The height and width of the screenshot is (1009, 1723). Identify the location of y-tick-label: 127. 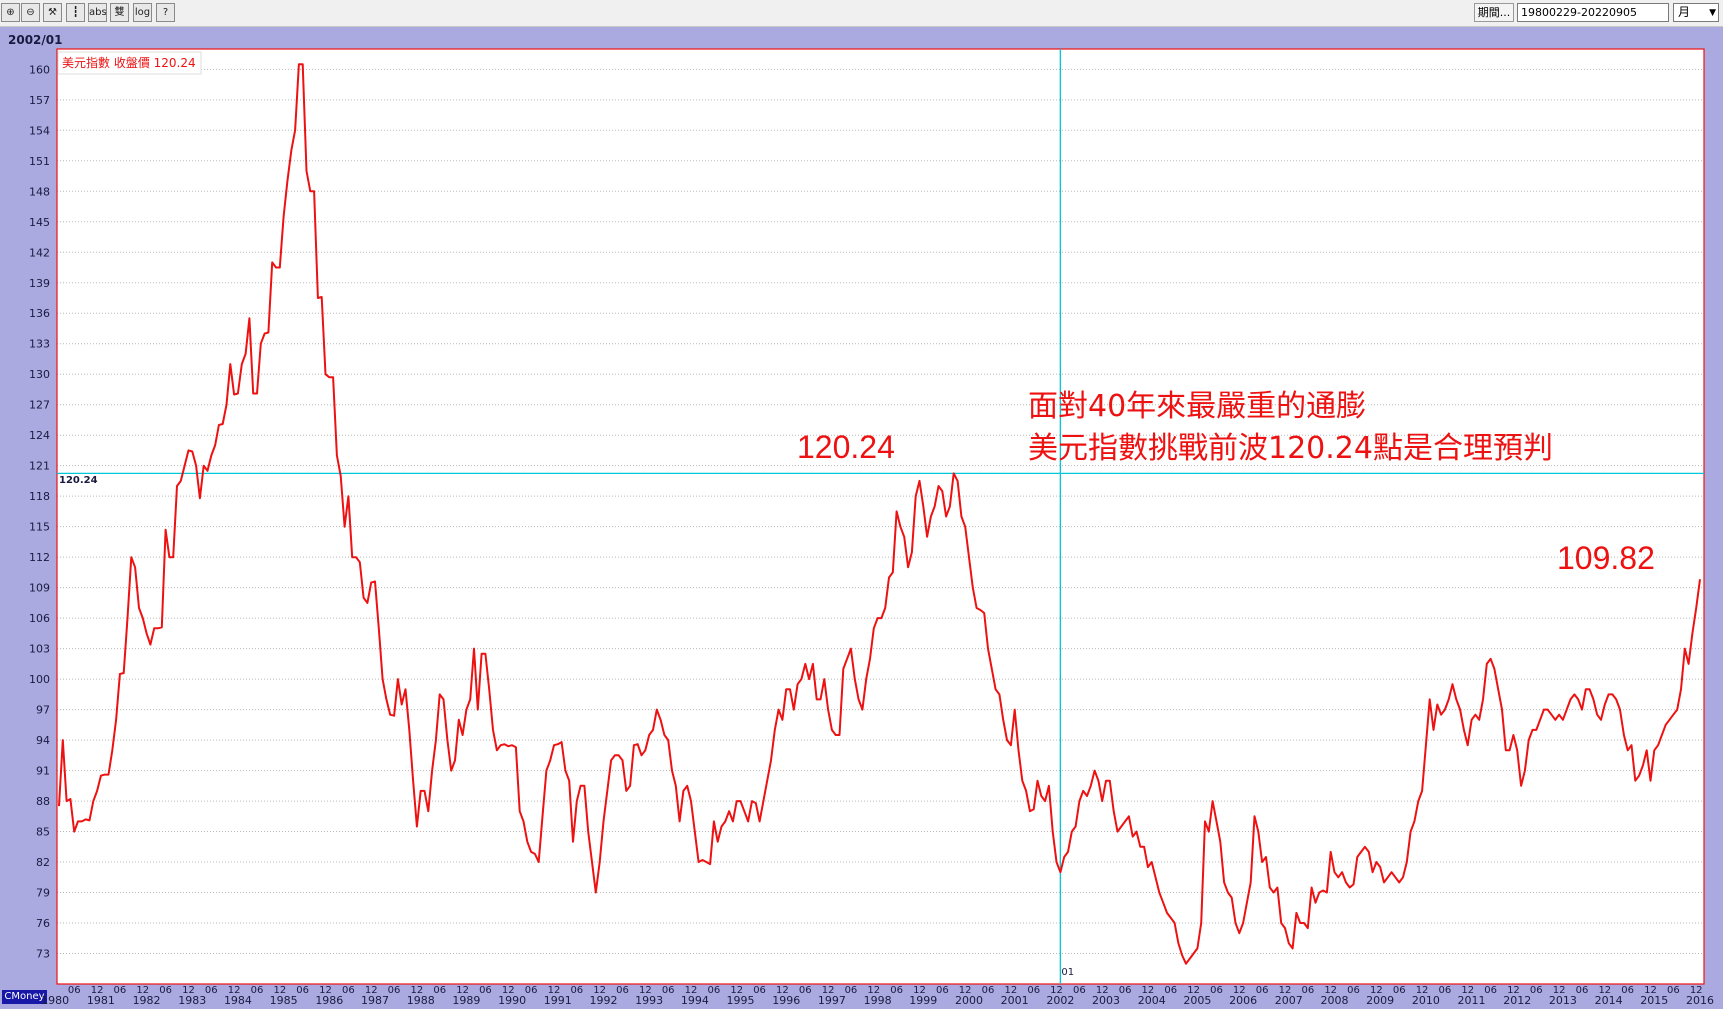
(39, 405).